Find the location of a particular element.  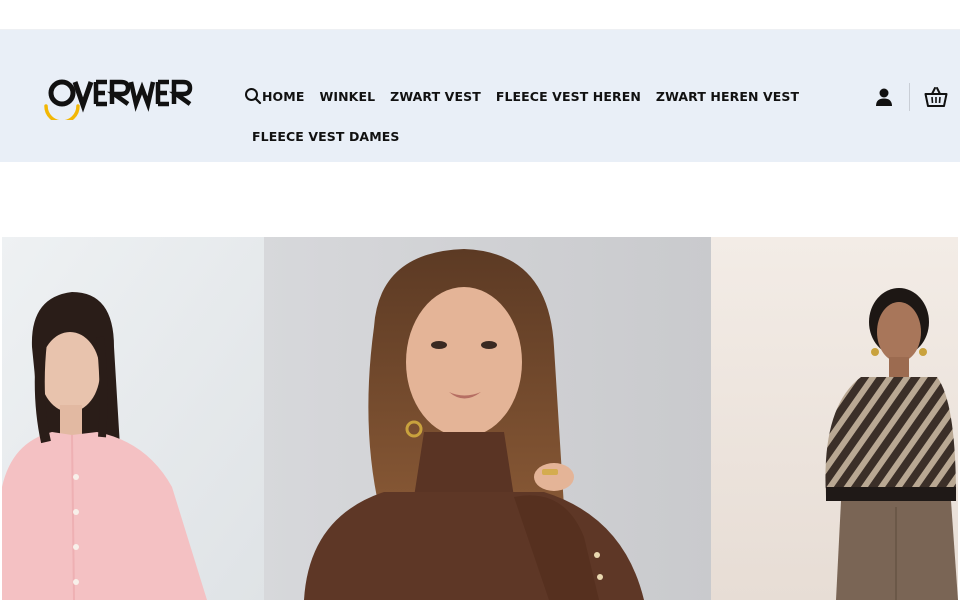

overwer-logo is located at coordinates (118, 99).